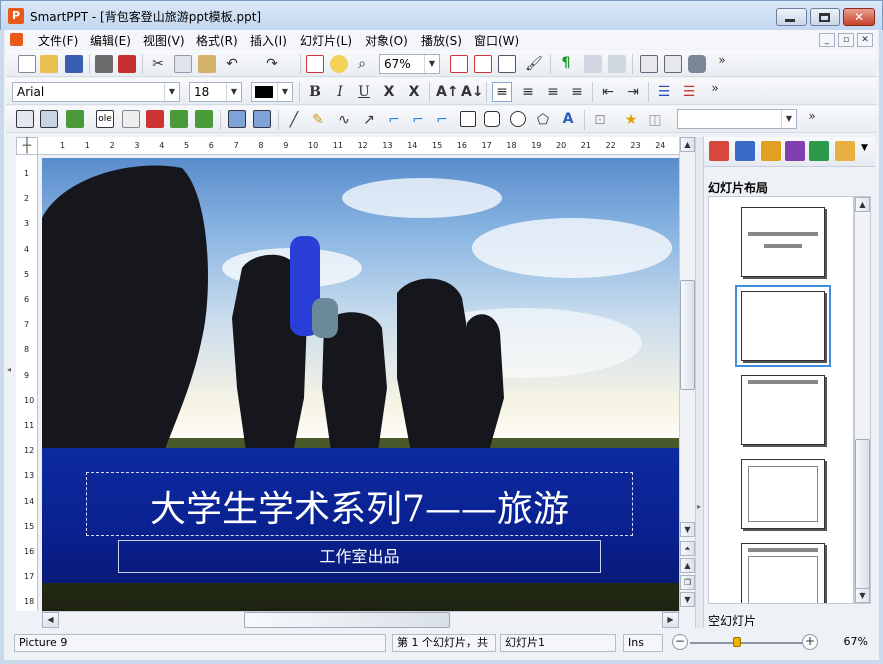 The width and height of the screenshot is (883, 664). What do you see at coordinates (507, 64) in the screenshot?
I see `page-setup-icon` at bounding box center [507, 64].